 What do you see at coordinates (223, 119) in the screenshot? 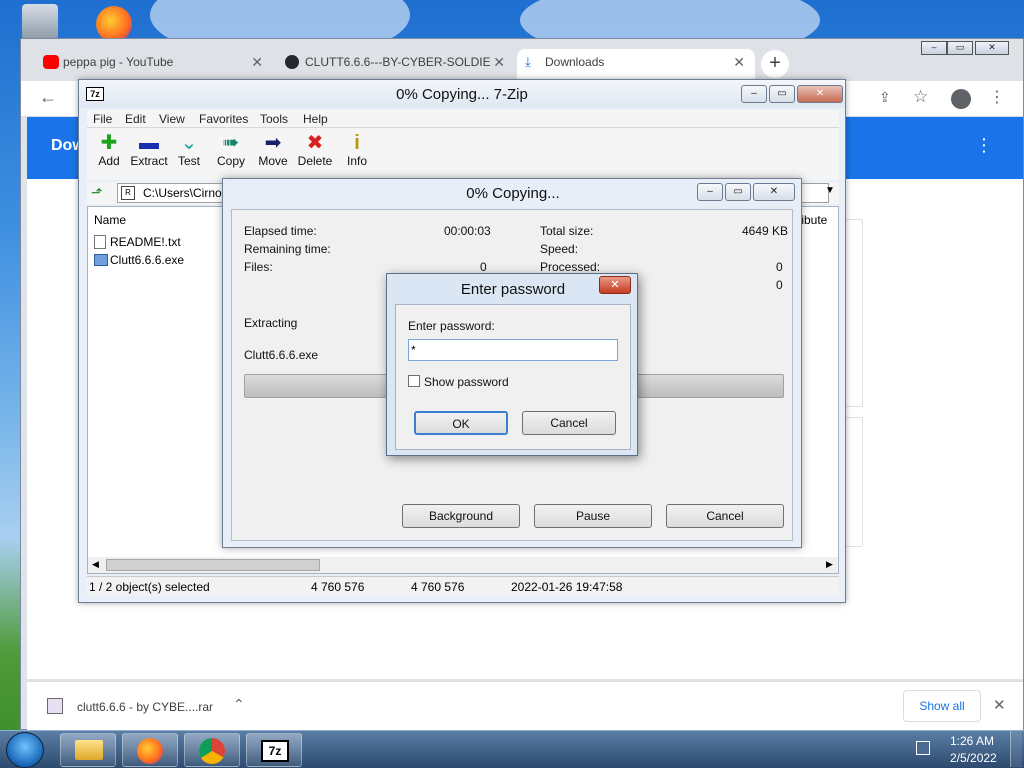
I see `menu-favorites: Favorites` at bounding box center [223, 119].